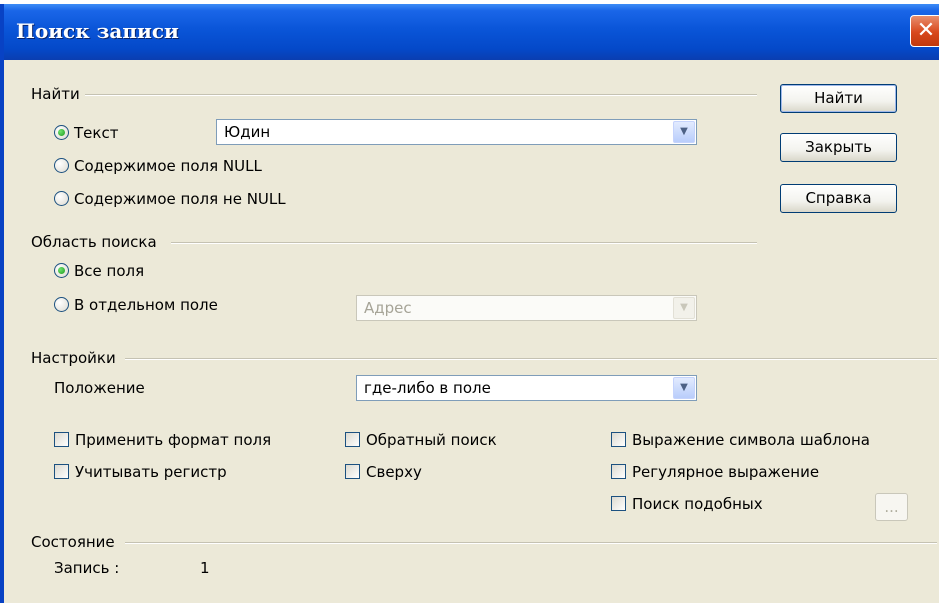 This screenshot has width=939, height=603. I want to click on search-text-value: Юдин, so click(247, 132).